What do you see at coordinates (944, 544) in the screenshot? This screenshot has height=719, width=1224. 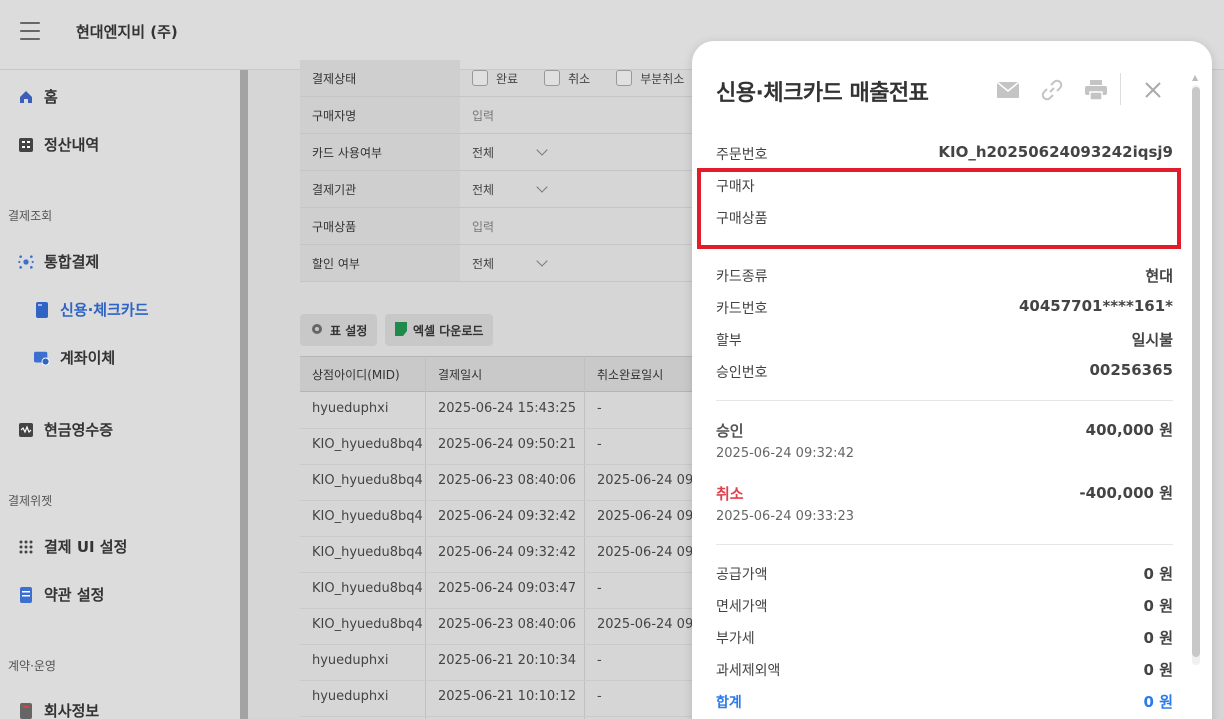 I see `divider` at bounding box center [944, 544].